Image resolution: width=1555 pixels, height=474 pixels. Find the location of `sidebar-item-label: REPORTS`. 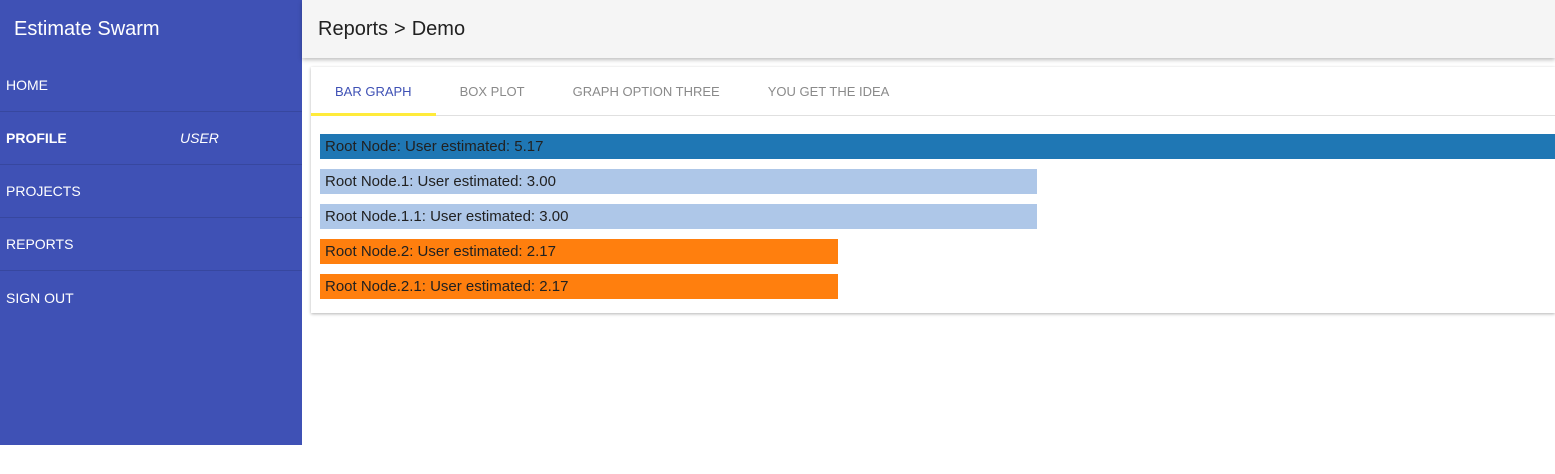

sidebar-item-label: REPORTS is located at coordinates (40, 244).